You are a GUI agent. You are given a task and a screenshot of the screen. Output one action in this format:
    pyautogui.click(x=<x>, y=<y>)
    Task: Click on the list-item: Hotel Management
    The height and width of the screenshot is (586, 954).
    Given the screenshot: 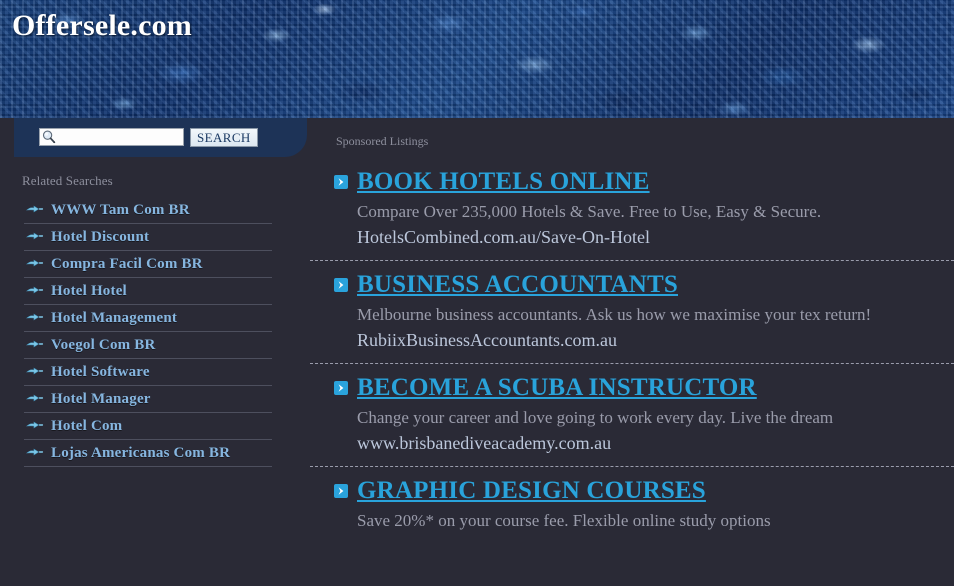 What is the action you would take?
    pyautogui.click(x=148, y=318)
    